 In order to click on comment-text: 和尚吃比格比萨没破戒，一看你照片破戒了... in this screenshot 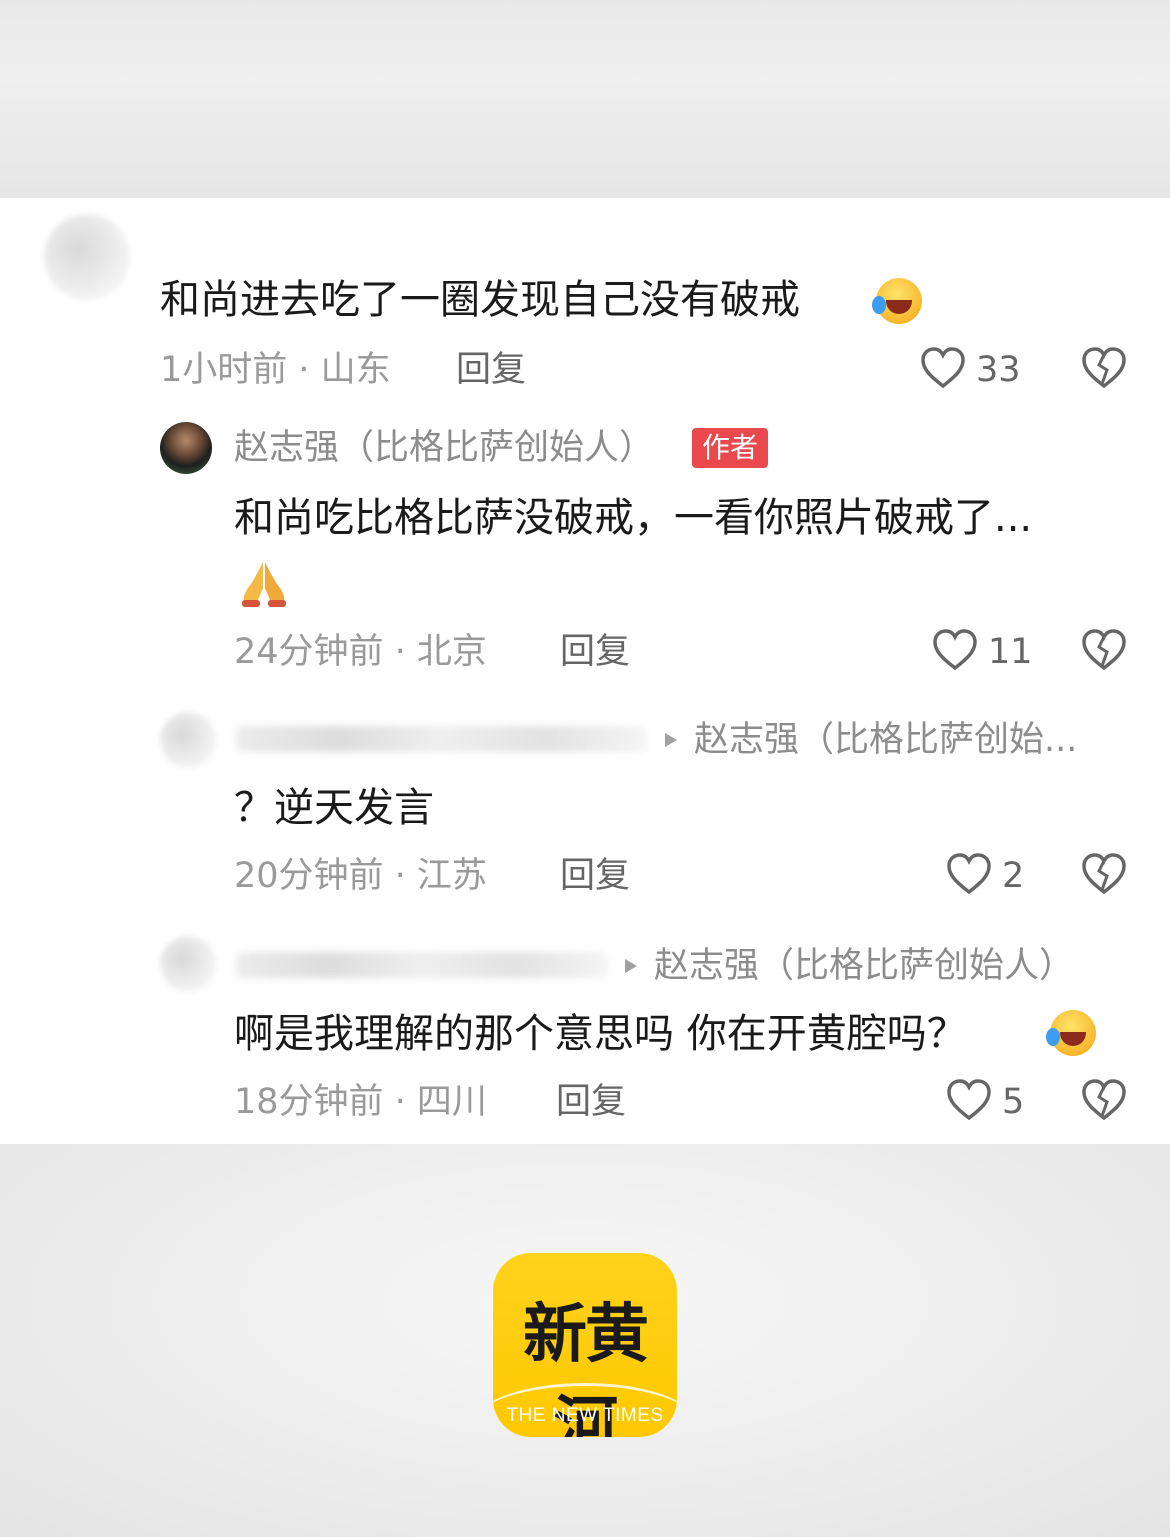, I will do `click(633, 518)`.